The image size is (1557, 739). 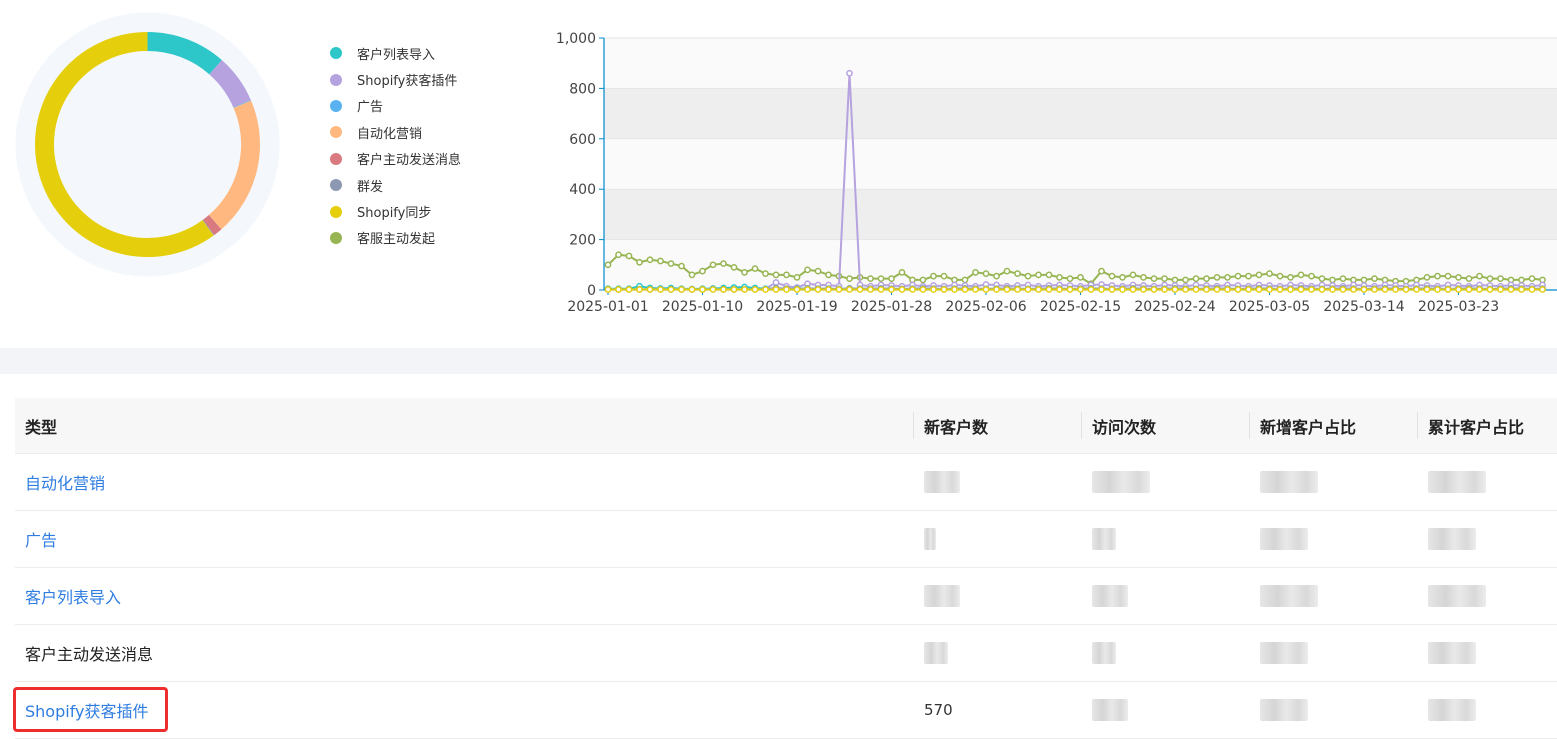 I want to click on type-link-automation: 自动化营销, so click(x=65, y=482).